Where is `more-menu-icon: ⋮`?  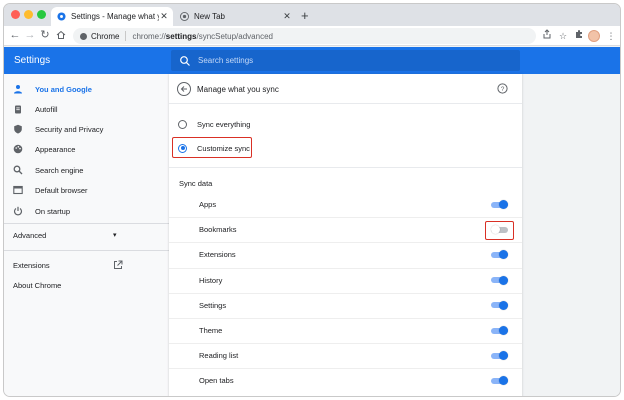 more-menu-icon: ⋮ is located at coordinates (611, 36).